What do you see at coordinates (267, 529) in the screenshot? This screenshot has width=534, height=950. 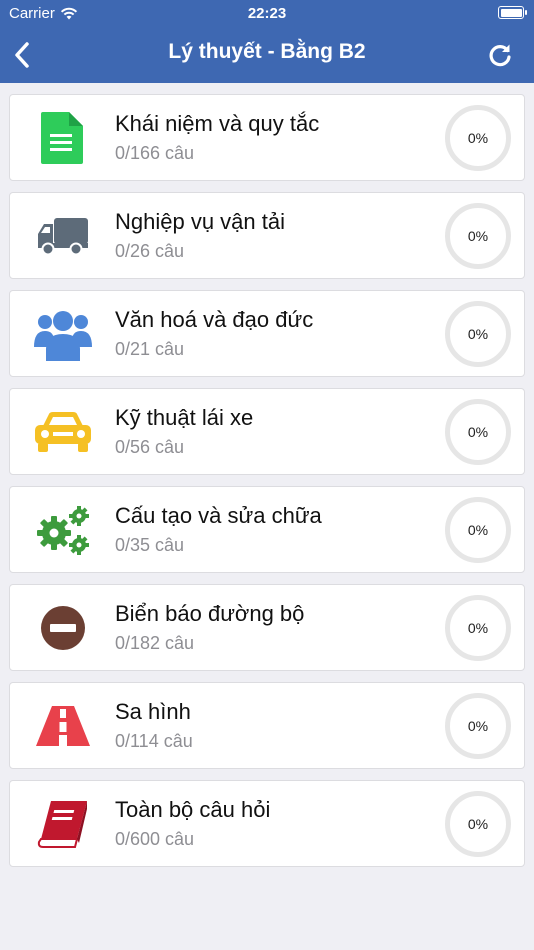 I see `category-item-cau-tao: Cấu tạo và sửa chữa 0/35 câu 0%` at bounding box center [267, 529].